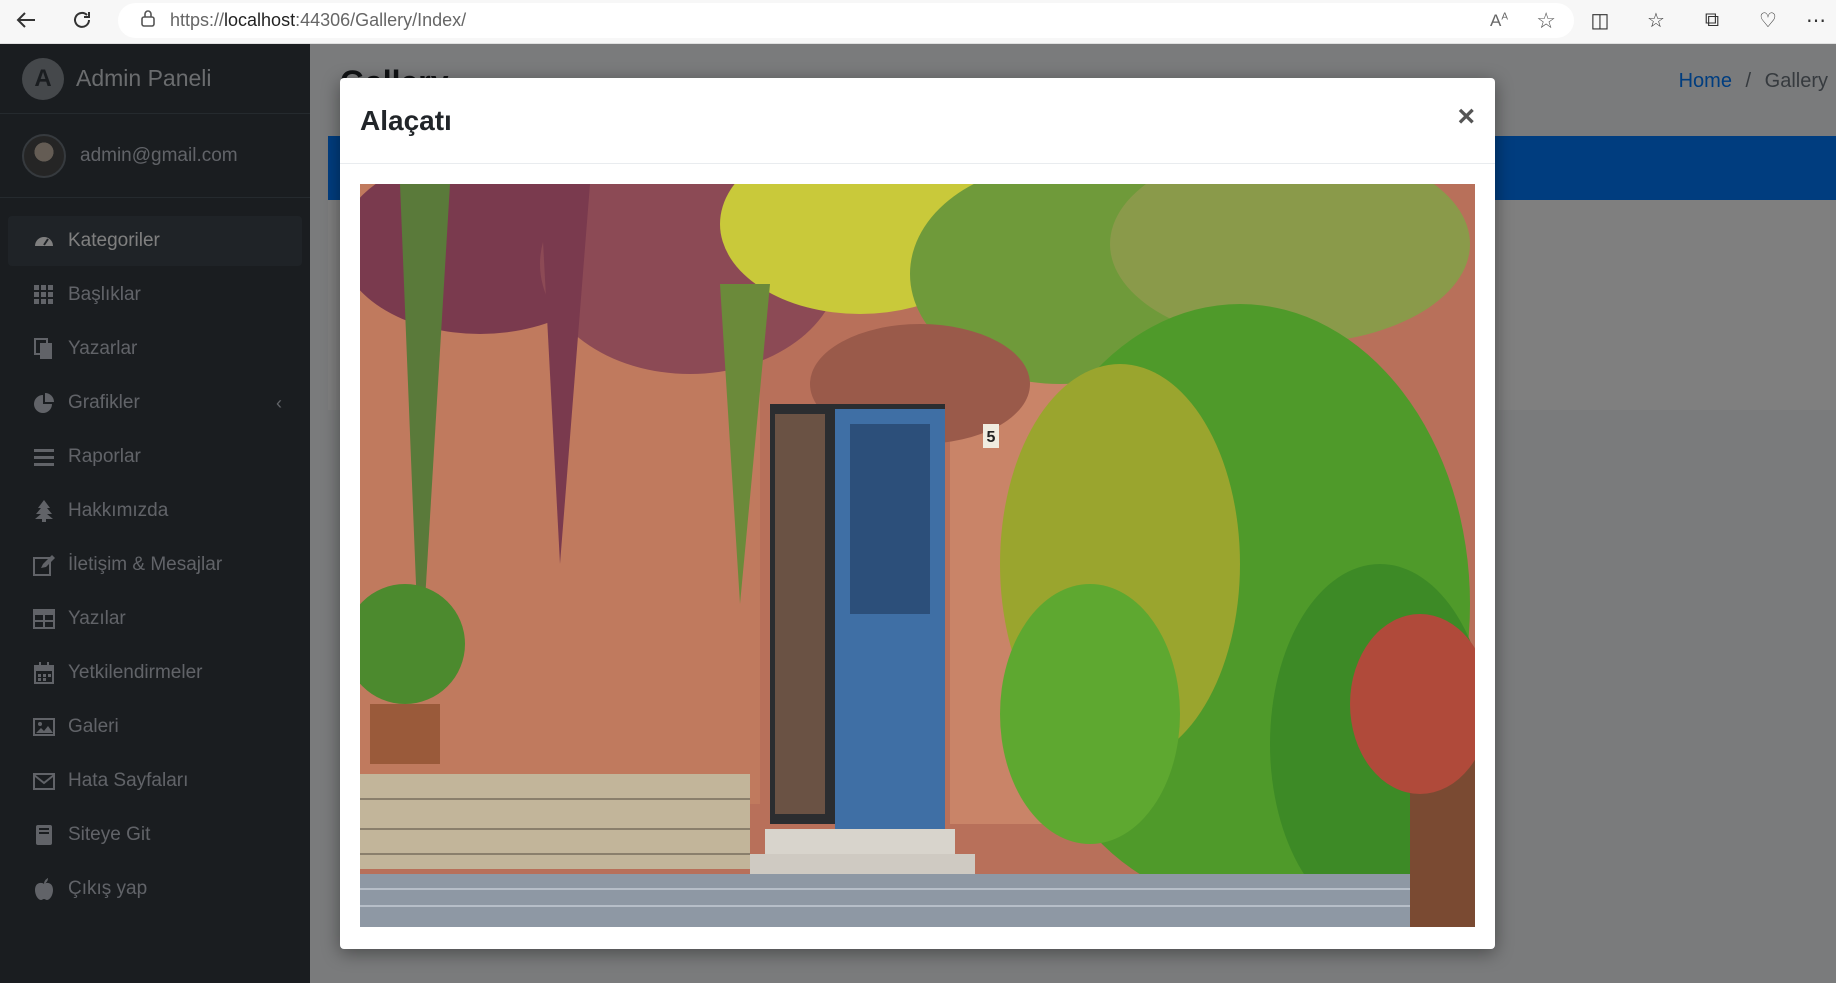 The width and height of the screenshot is (1836, 983). What do you see at coordinates (1466, 117) in the screenshot?
I see `close-button: ×` at bounding box center [1466, 117].